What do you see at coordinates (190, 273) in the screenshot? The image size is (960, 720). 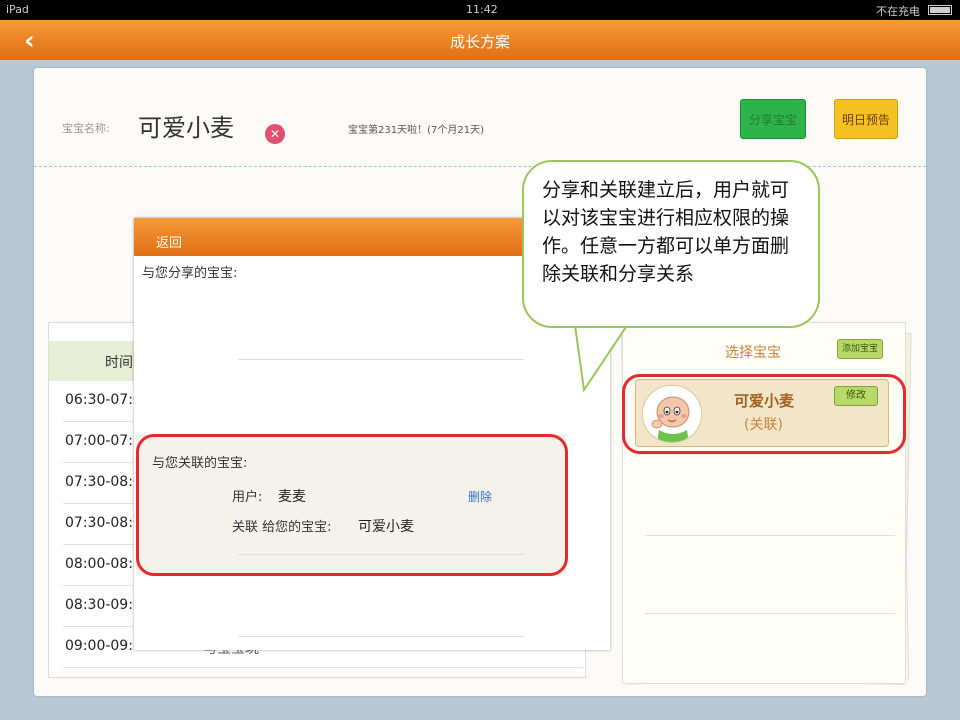 I see `shared-babies-title: 与您分享的宝宝:` at bounding box center [190, 273].